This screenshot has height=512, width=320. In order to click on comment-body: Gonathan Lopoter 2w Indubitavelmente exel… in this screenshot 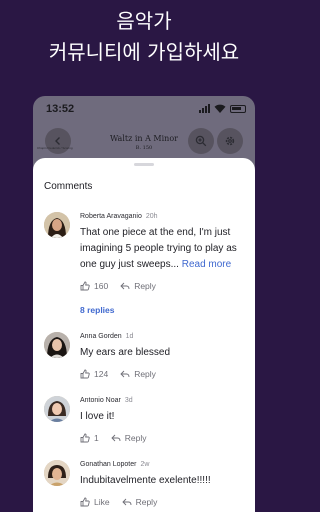, I will do `click(165, 483)`.